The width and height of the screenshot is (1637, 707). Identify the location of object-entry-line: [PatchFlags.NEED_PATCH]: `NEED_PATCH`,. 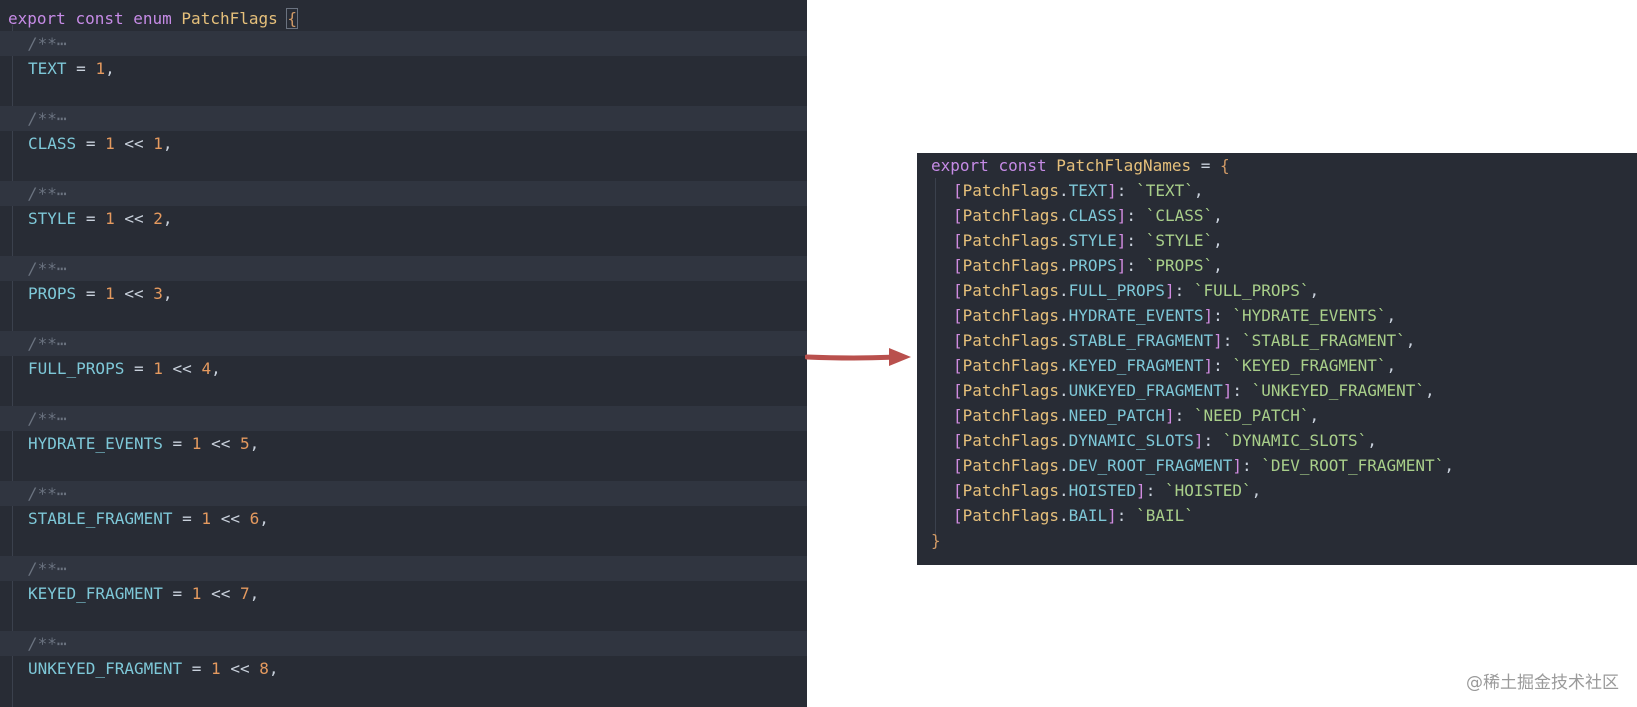
(1277, 415).